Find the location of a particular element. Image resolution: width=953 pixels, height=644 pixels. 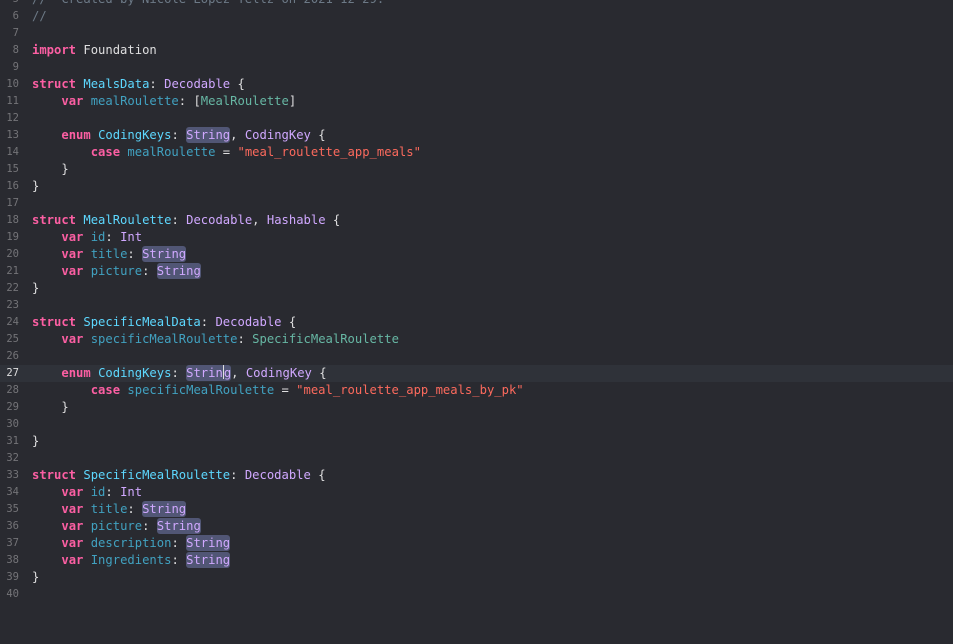

code-line: 32 is located at coordinates (476, 458).